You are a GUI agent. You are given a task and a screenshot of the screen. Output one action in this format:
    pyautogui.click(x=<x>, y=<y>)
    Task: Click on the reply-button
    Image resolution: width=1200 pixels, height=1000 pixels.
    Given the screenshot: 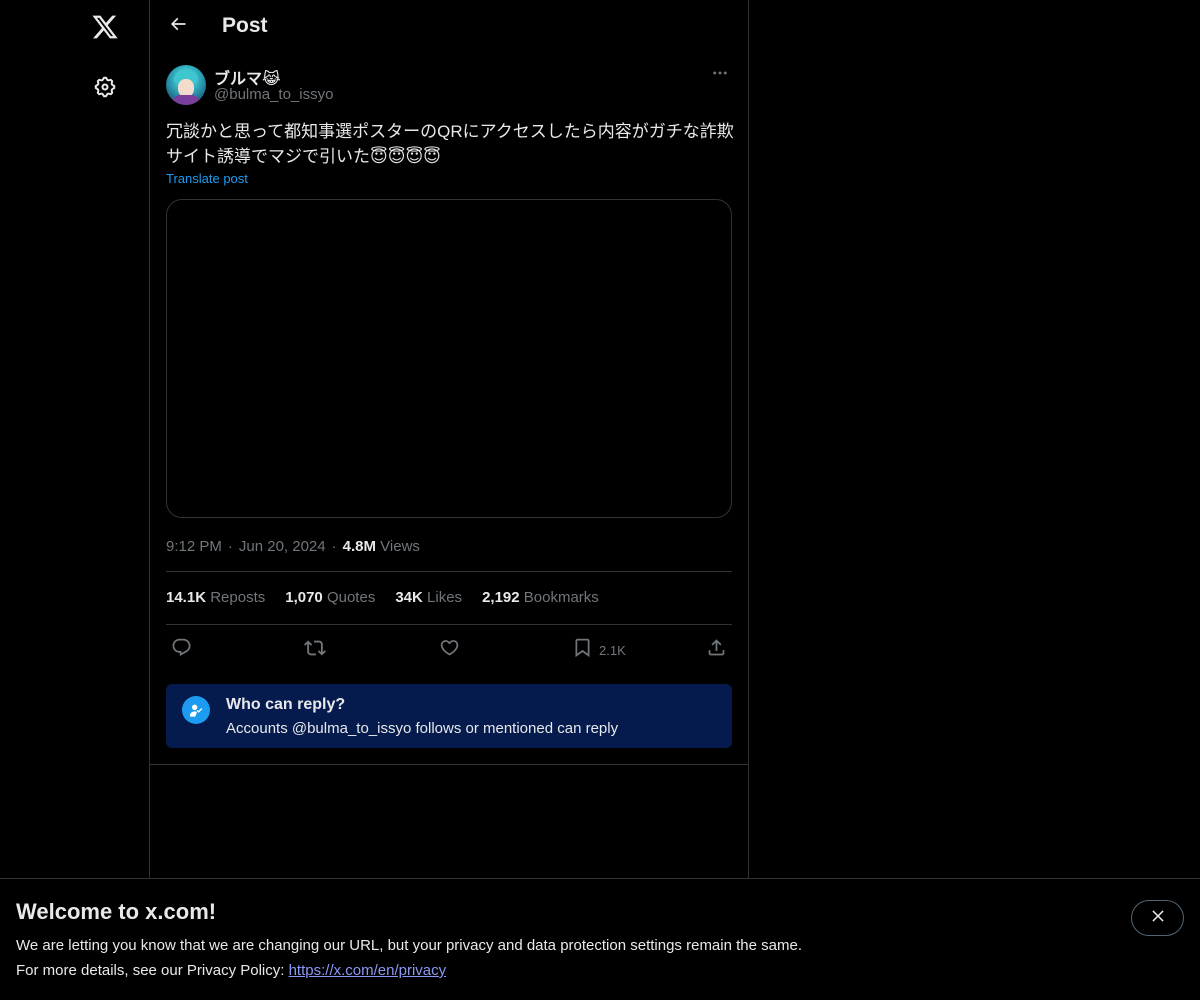 What is the action you would take?
    pyautogui.click(x=181, y=650)
    